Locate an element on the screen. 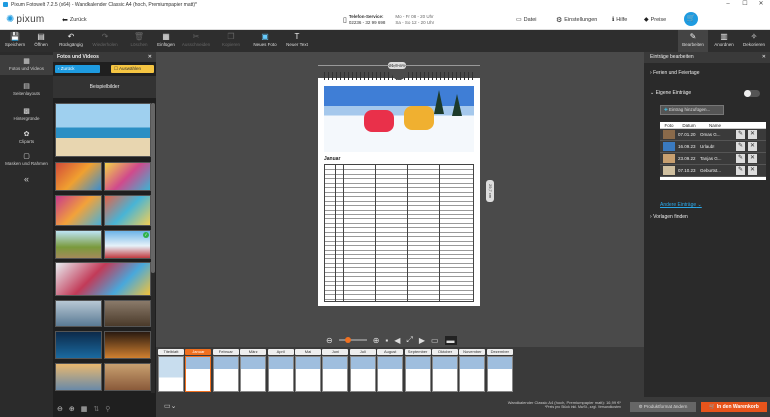 The image size is (770, 417). hilfe-menu: ℹ Hilfe is located at coordinates (619, 19).